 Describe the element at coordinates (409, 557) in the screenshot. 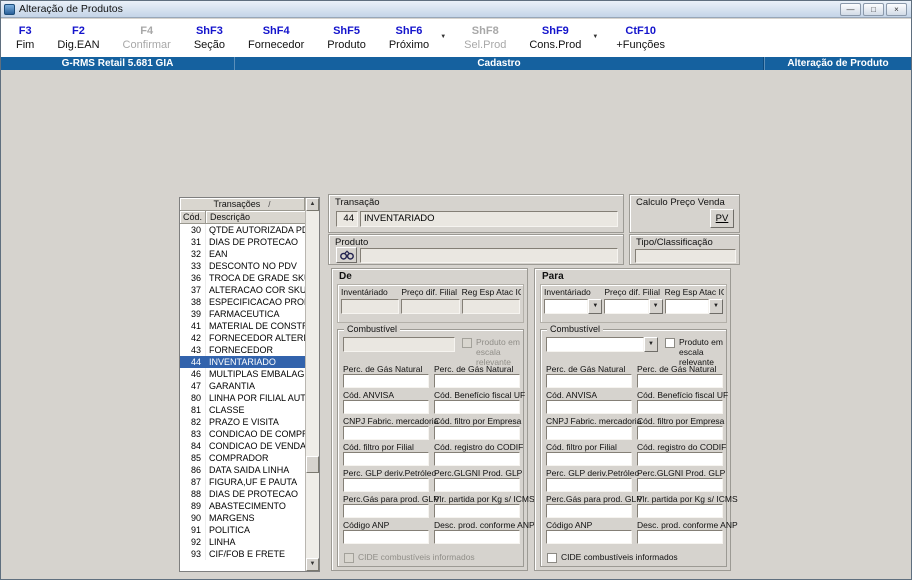

I see `de-cide-checkbox: CIDE combustíveis informados` at that location.